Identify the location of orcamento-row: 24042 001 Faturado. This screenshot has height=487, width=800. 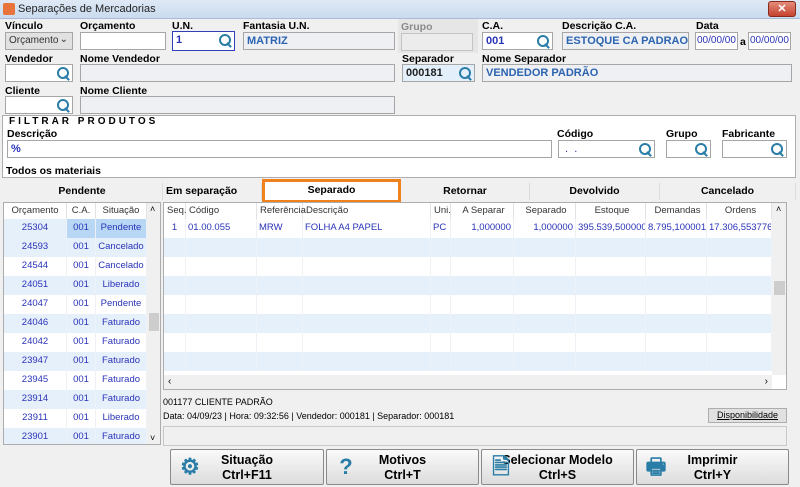
(75, 342).